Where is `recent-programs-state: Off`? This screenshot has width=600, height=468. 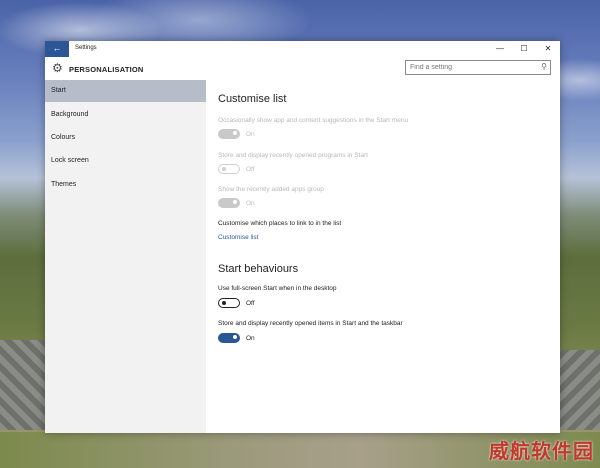
recent-programs-state: Off is located at coordinates (250, 169).